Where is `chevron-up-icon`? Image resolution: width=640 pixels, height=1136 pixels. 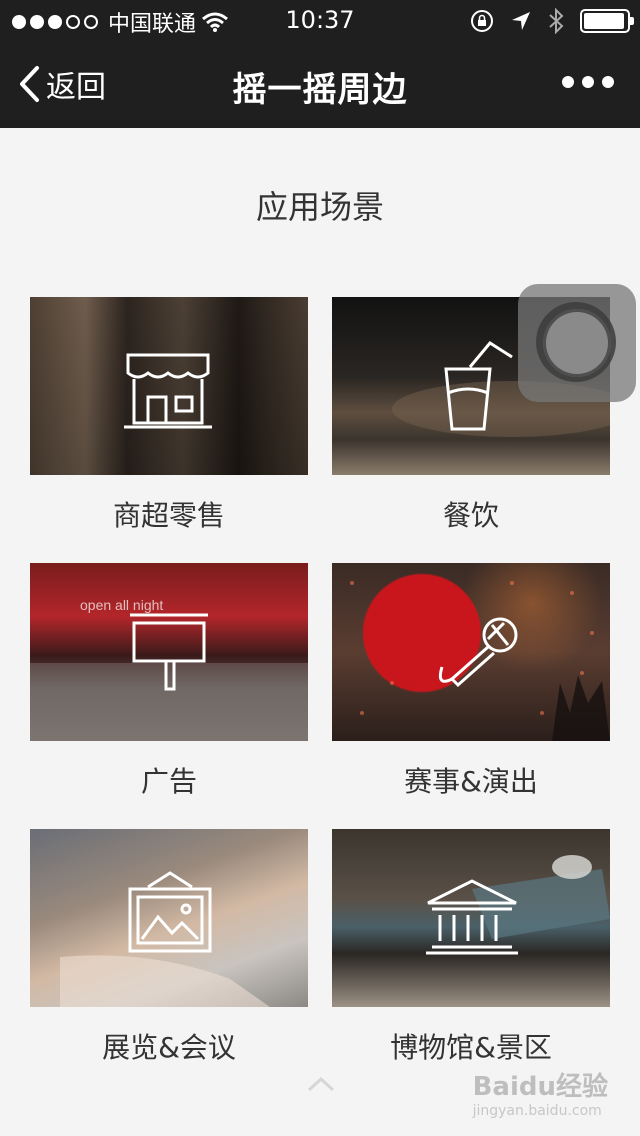 chevron-up-icon is located at coordinates (321, 1084).